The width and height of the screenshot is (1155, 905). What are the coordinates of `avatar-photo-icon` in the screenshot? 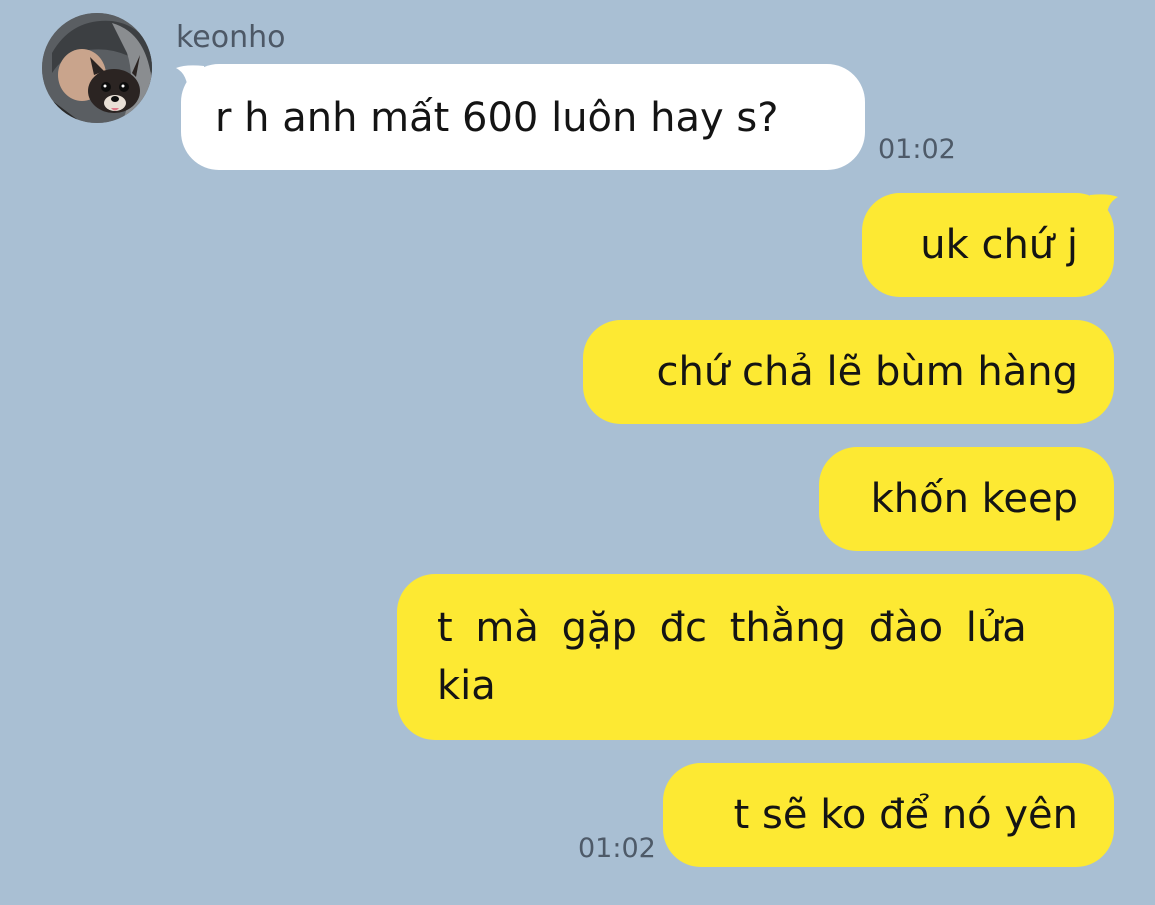 It's located at (97, 68).